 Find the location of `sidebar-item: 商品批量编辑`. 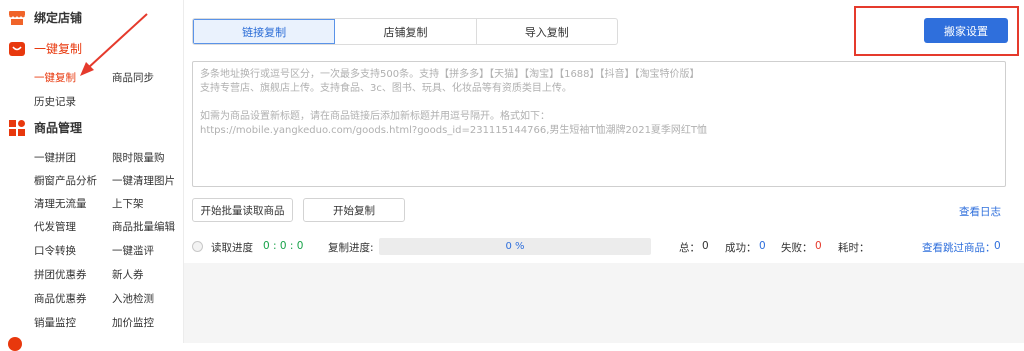

sidebar-item: 商品批量编辑 is located at coordinates (143, 226).